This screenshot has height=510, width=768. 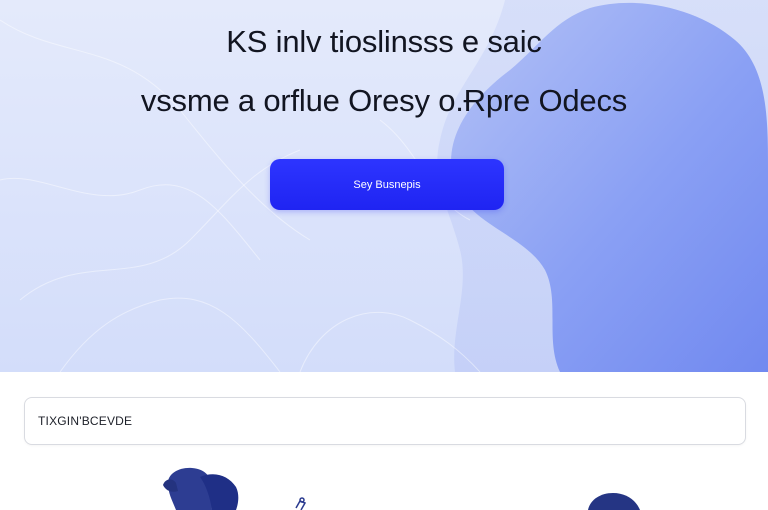 What do you see at coordinates (301, 503) in the screenshot?
I see `tool-icon` at bounding box center [301, 503].